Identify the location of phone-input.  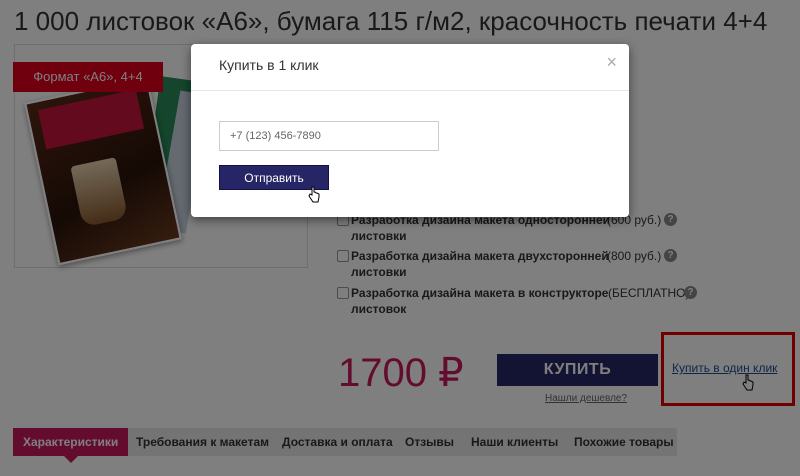
(329, 136).